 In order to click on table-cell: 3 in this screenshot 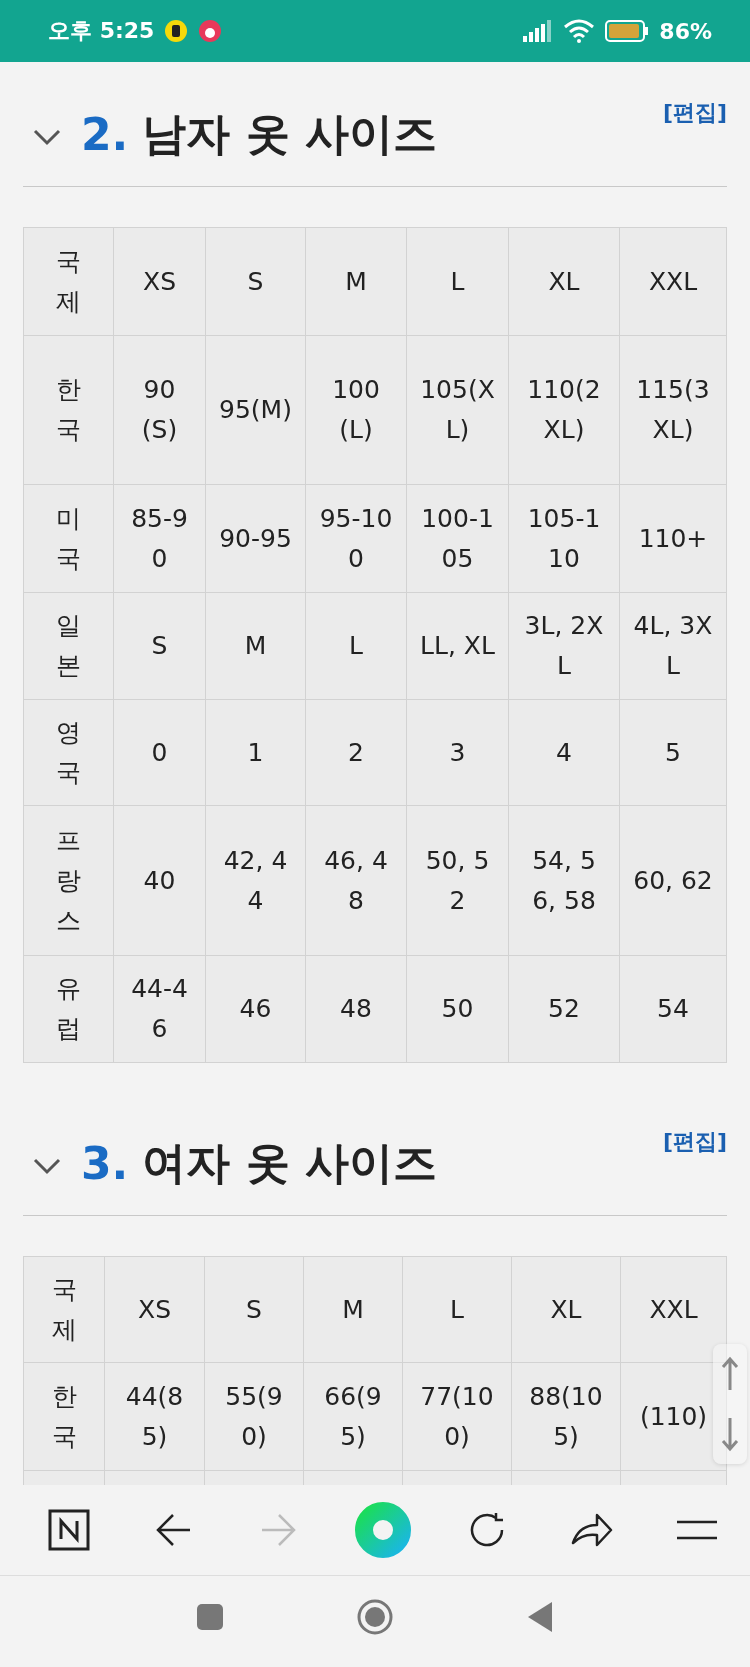, I will do `click(457, 752)`.